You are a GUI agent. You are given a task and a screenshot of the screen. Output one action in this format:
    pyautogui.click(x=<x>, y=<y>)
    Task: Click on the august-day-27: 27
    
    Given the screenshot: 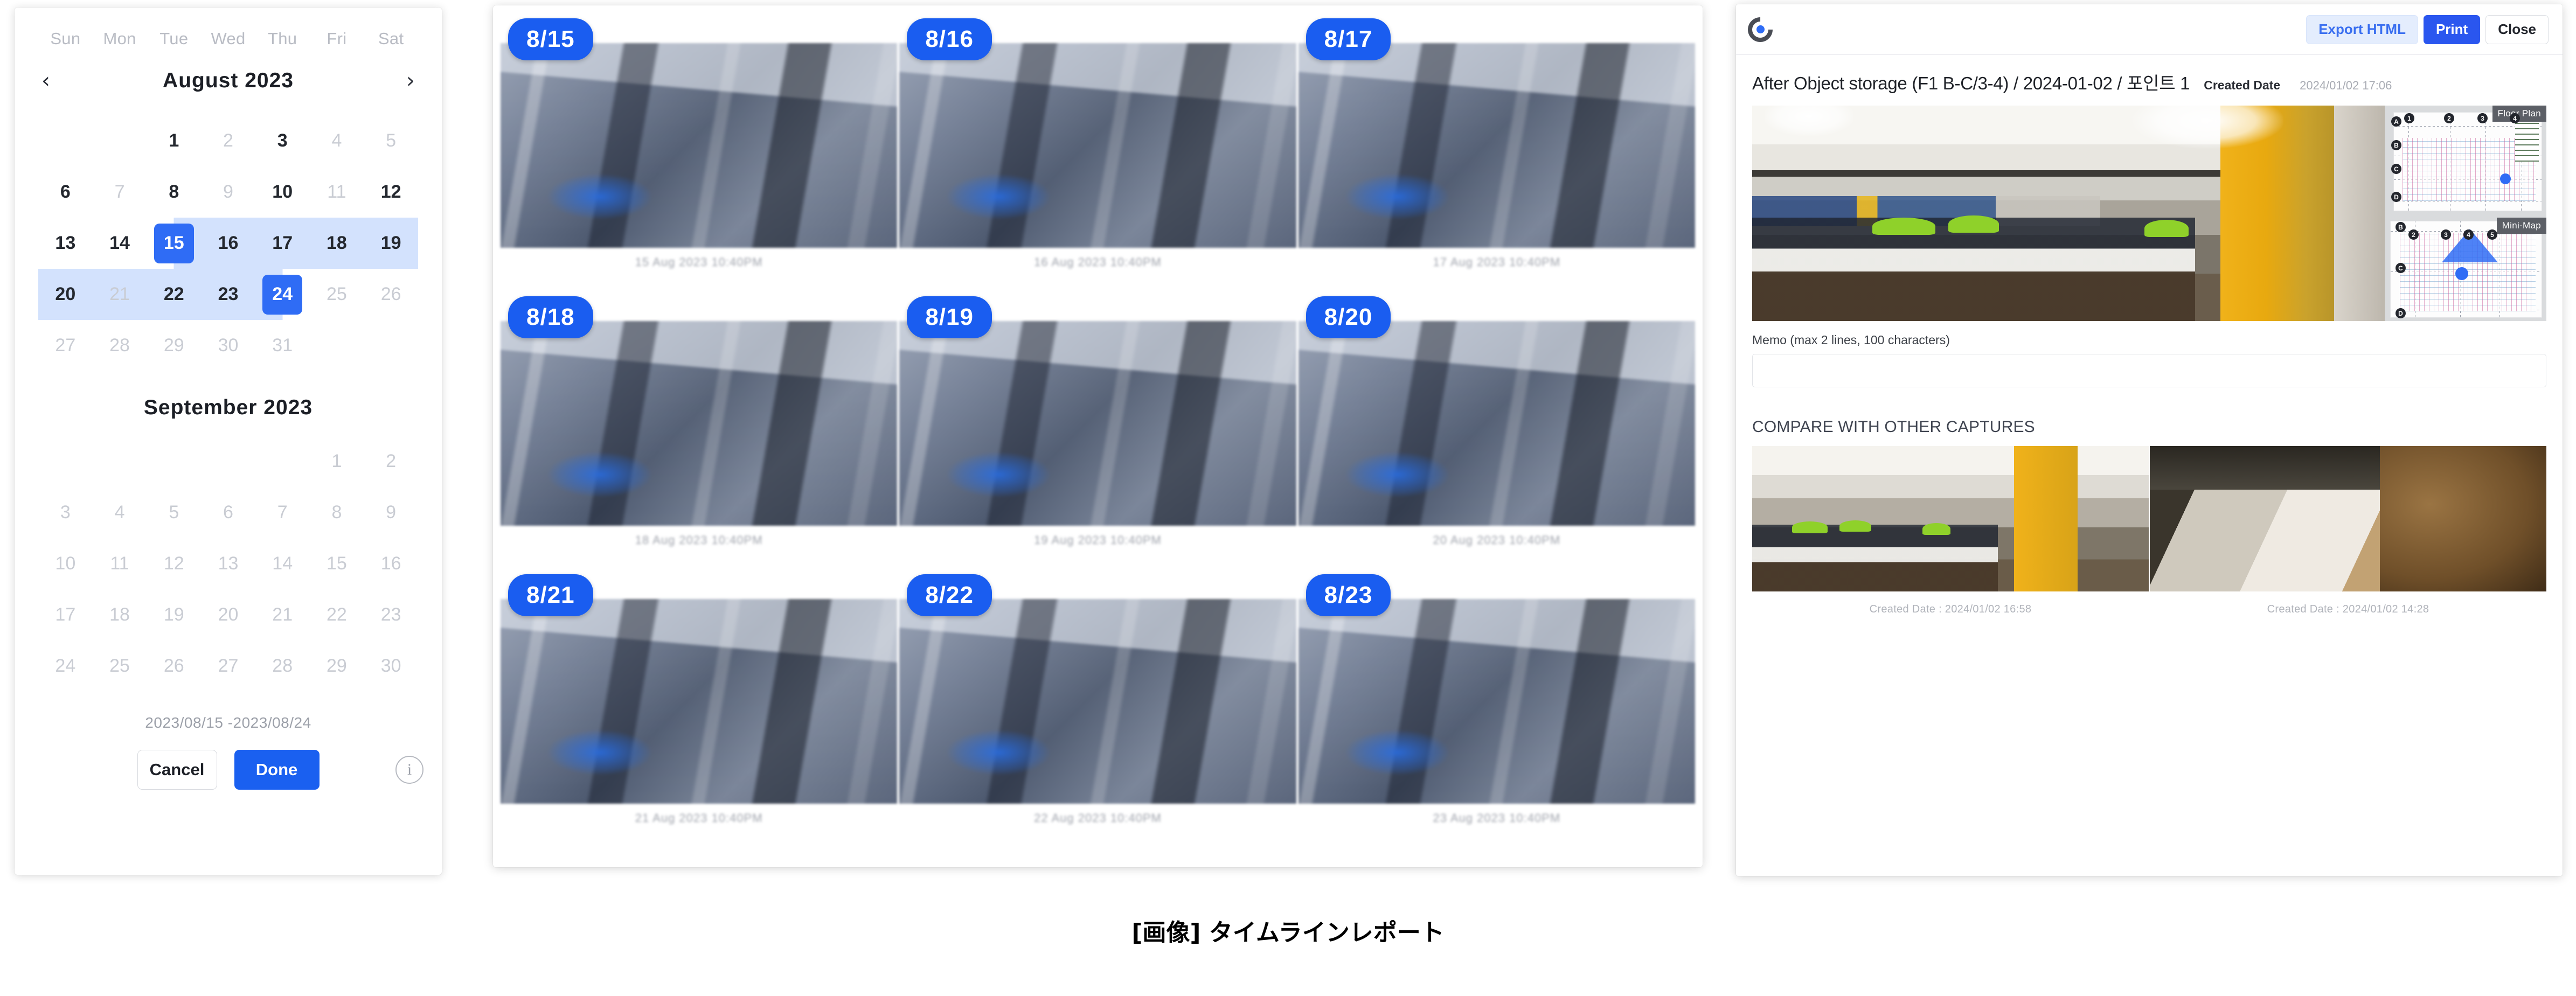 What is the action you would take?
    pyautogui.click(x=65, y=345)
    